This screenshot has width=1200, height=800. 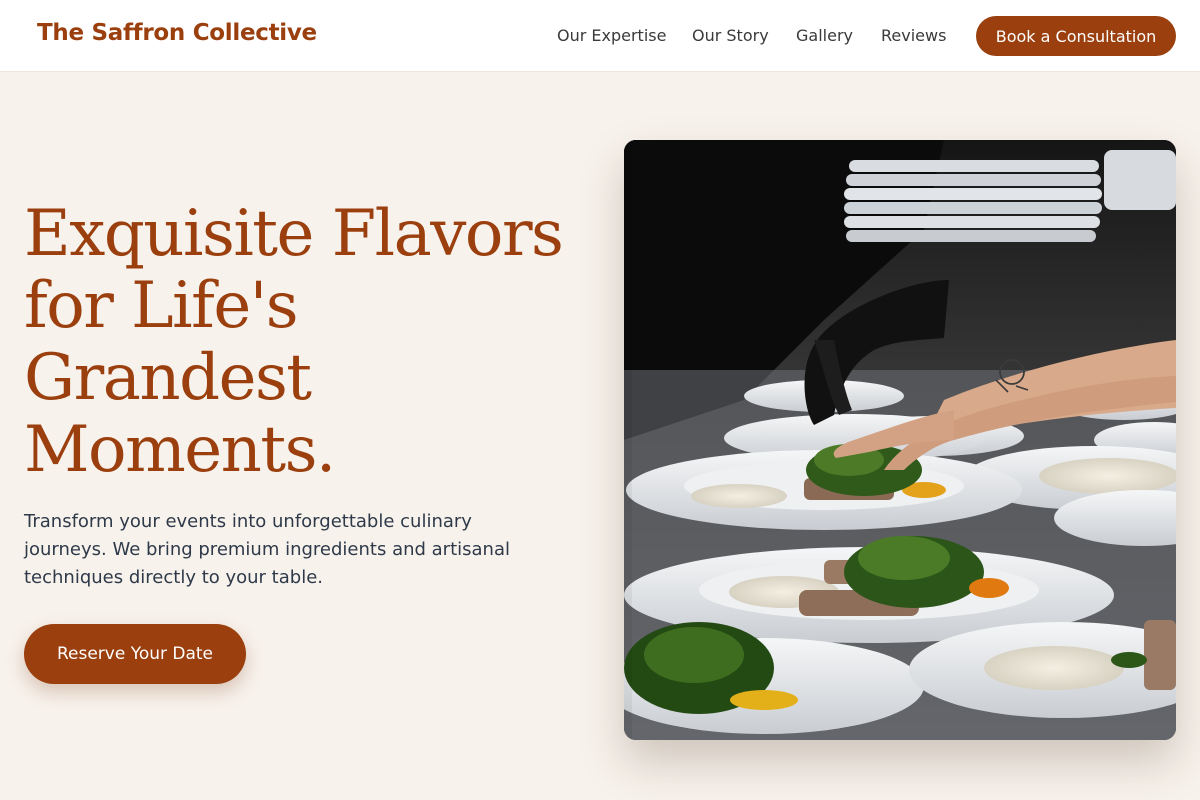 I want to click on hero-title-line: for Life's, so click(x=161, y=306).